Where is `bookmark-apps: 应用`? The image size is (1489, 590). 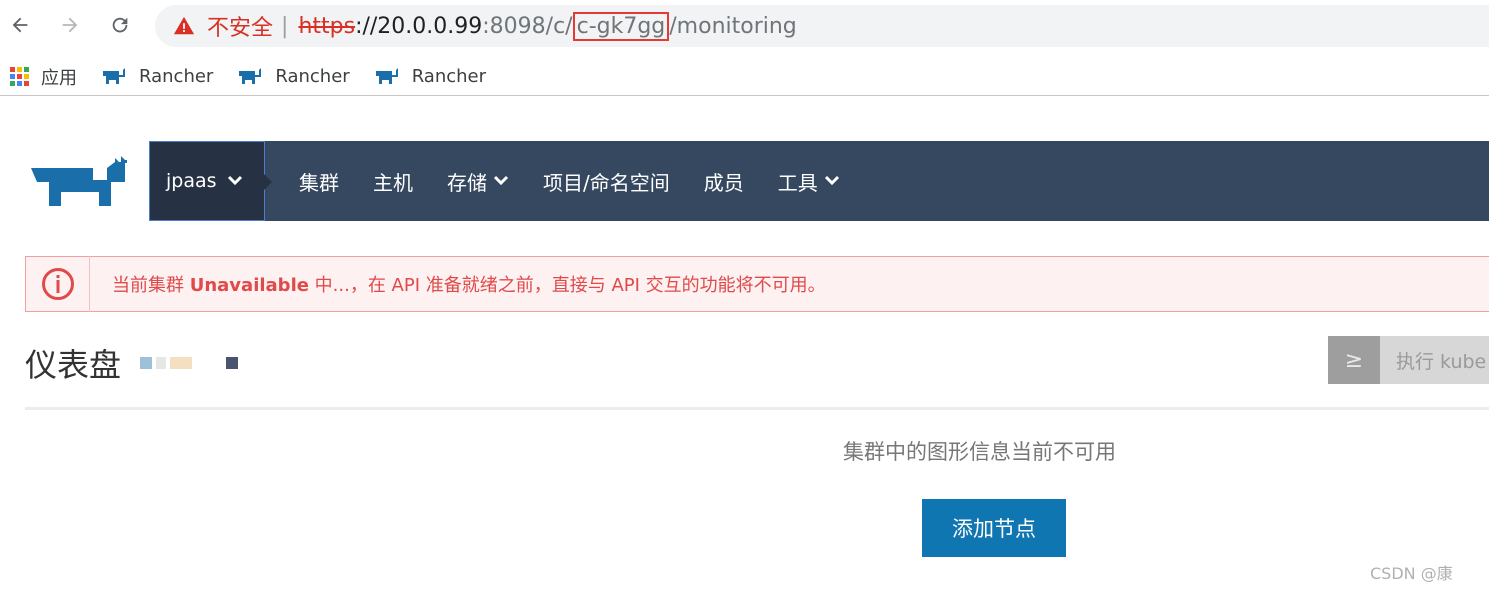
bookmark-apps: 应用 is located at coordinates (43, 77).